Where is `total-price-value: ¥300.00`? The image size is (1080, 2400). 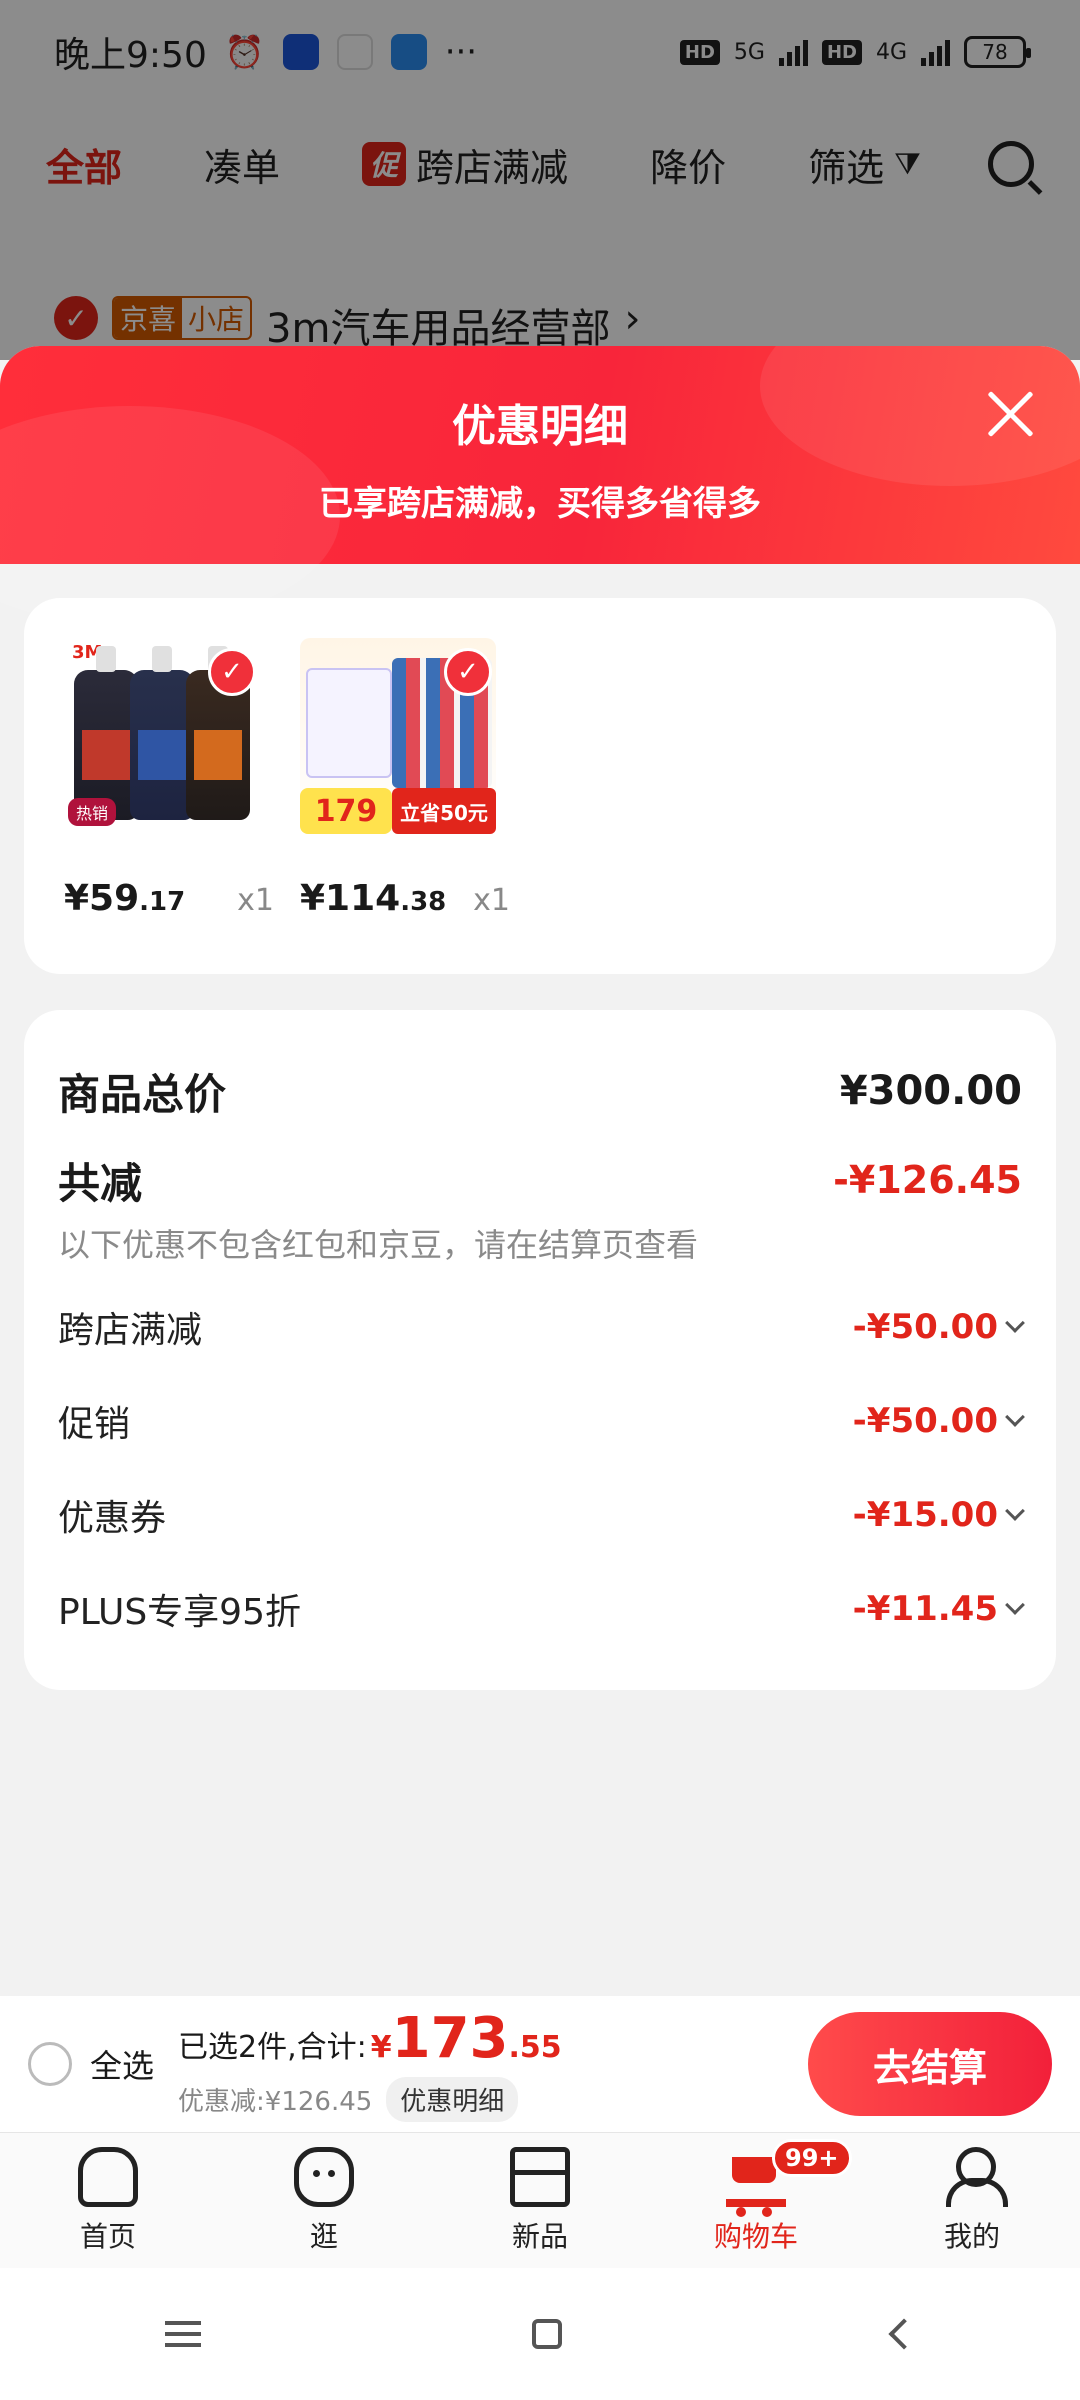
total-price-value: ¥300.00 is located at coordinates (930, 1091).